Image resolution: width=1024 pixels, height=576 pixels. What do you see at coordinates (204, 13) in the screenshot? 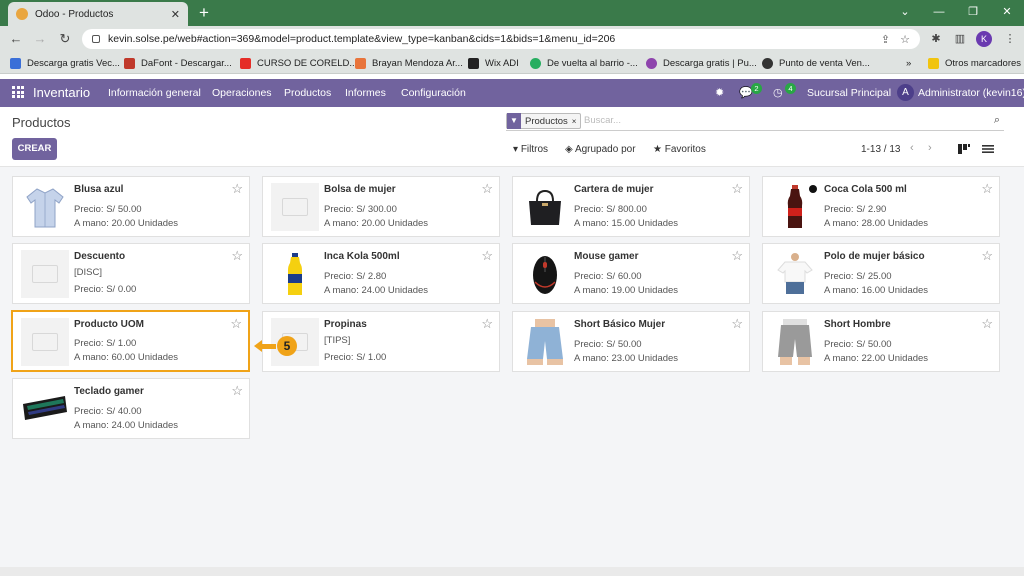
I see `new-tab-button: +` at bounding box center [204, 13].